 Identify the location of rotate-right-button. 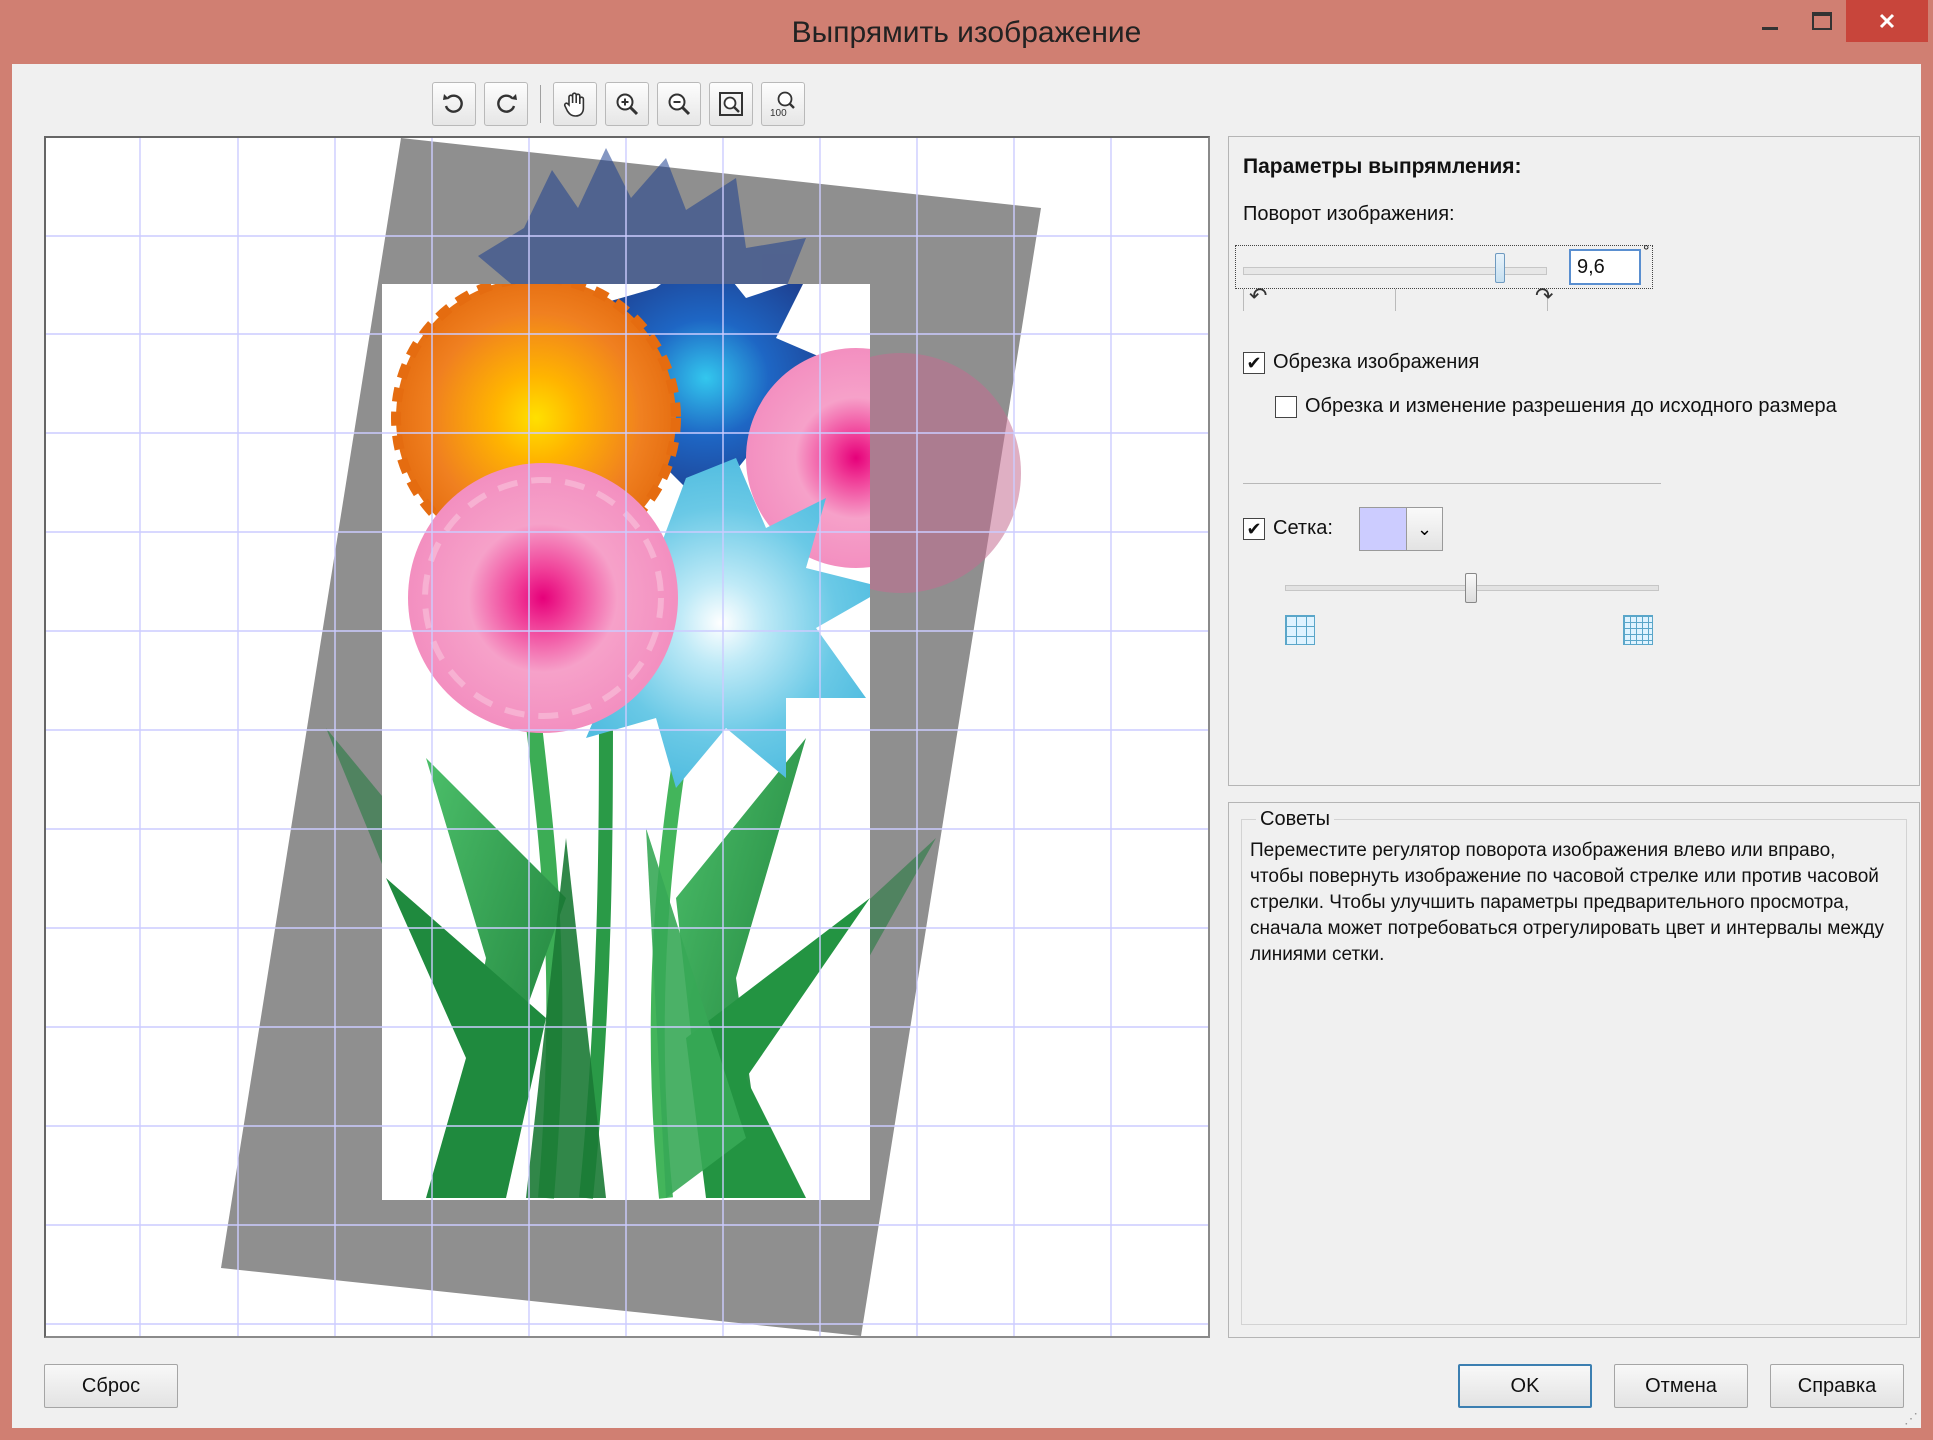
(506, 104).